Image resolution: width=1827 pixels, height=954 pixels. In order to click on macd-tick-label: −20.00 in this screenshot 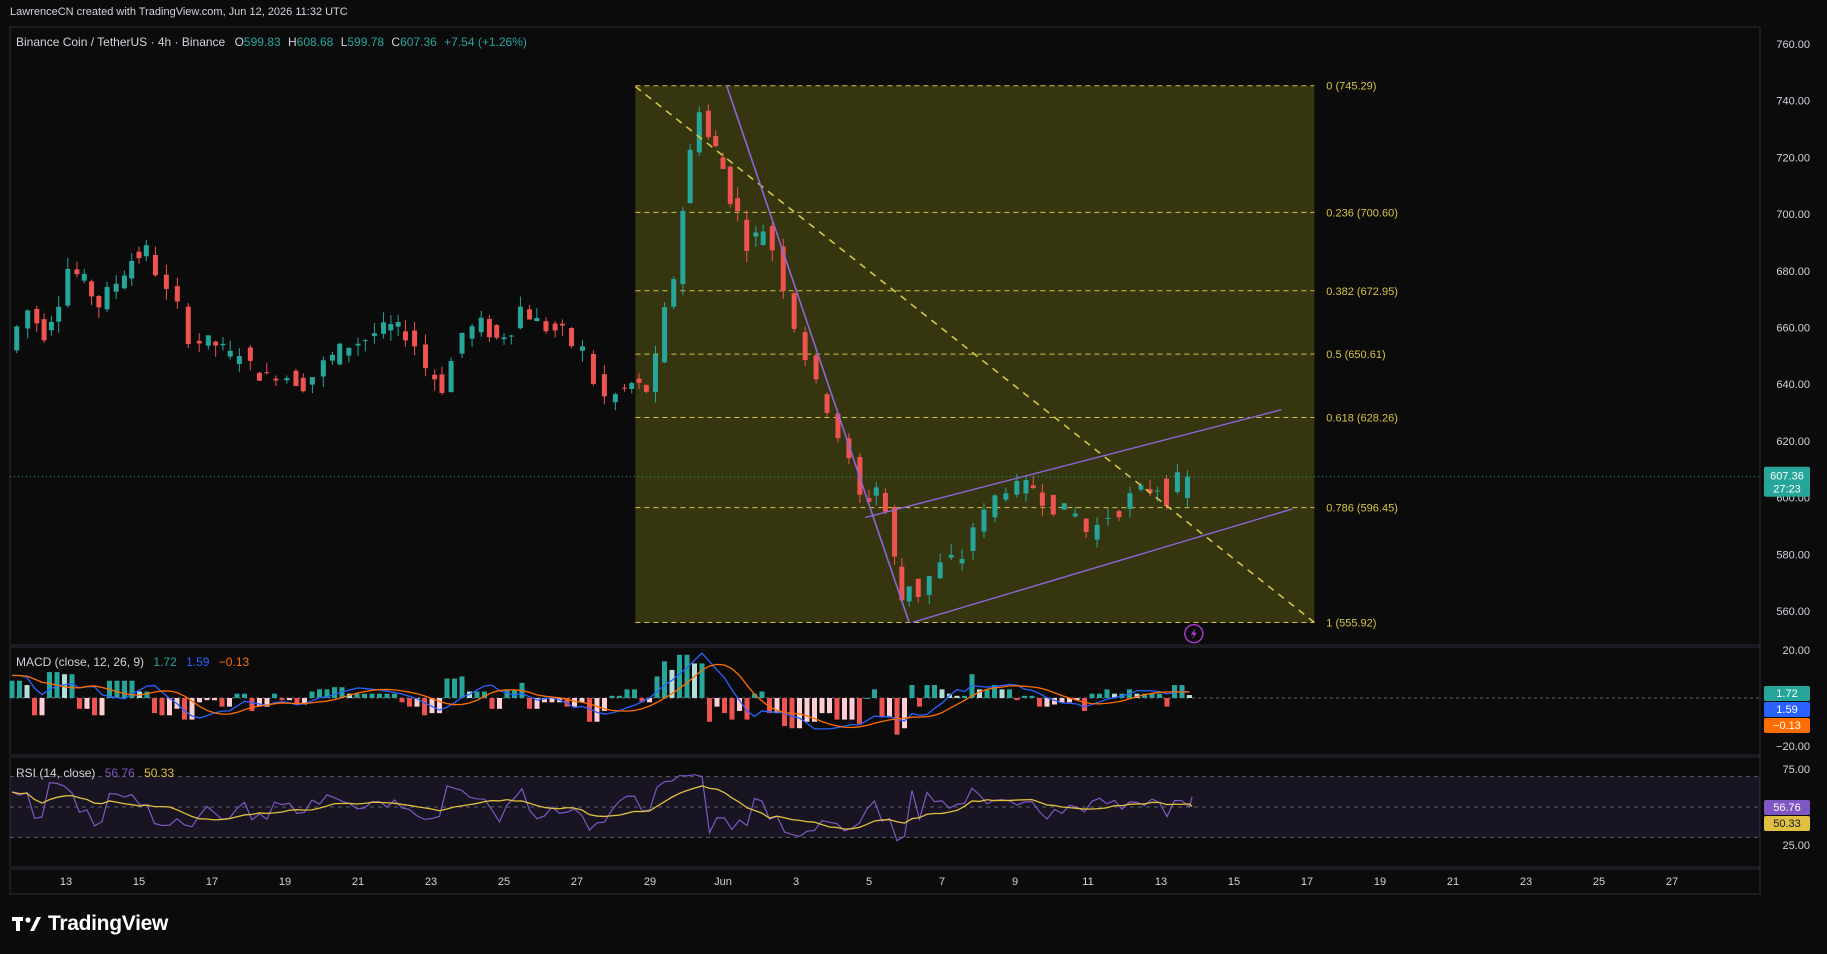, I will do `click(1793, 747)`.